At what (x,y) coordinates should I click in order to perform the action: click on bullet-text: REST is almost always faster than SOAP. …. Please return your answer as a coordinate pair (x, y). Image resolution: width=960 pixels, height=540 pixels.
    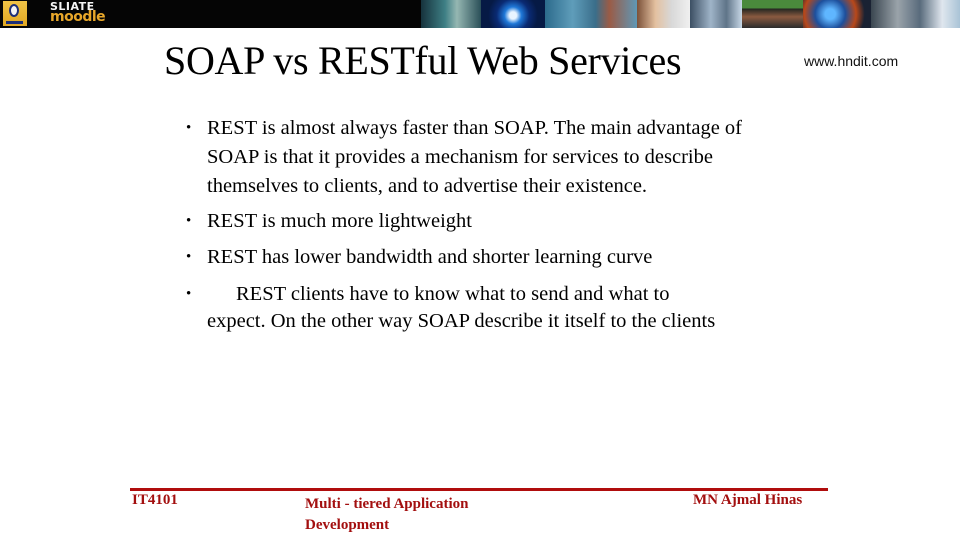
    Looking at the image, I should click on (475, 157).